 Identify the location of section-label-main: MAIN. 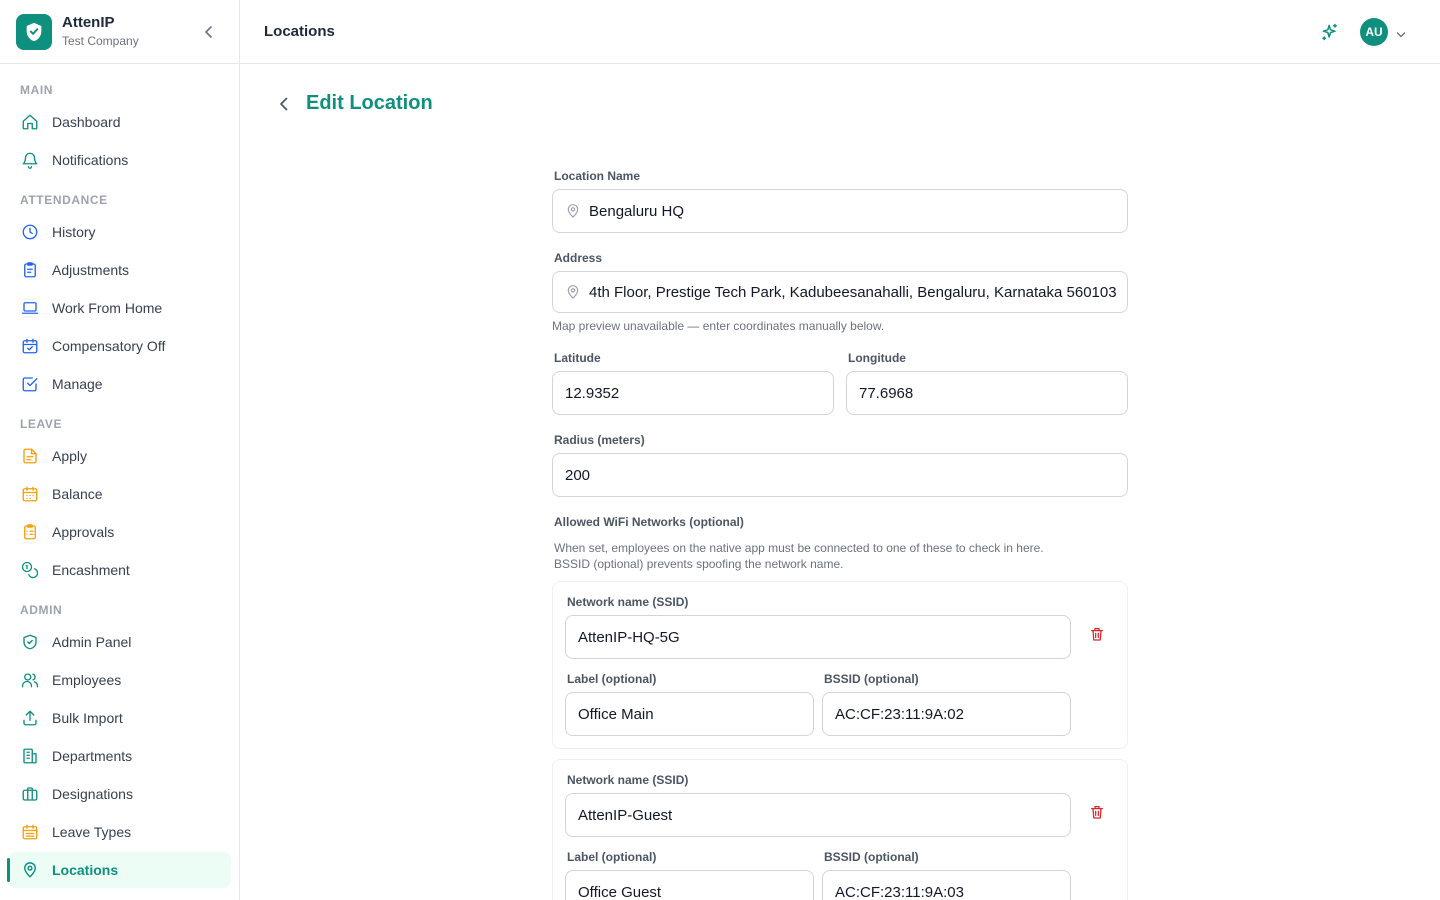
(37, 90).